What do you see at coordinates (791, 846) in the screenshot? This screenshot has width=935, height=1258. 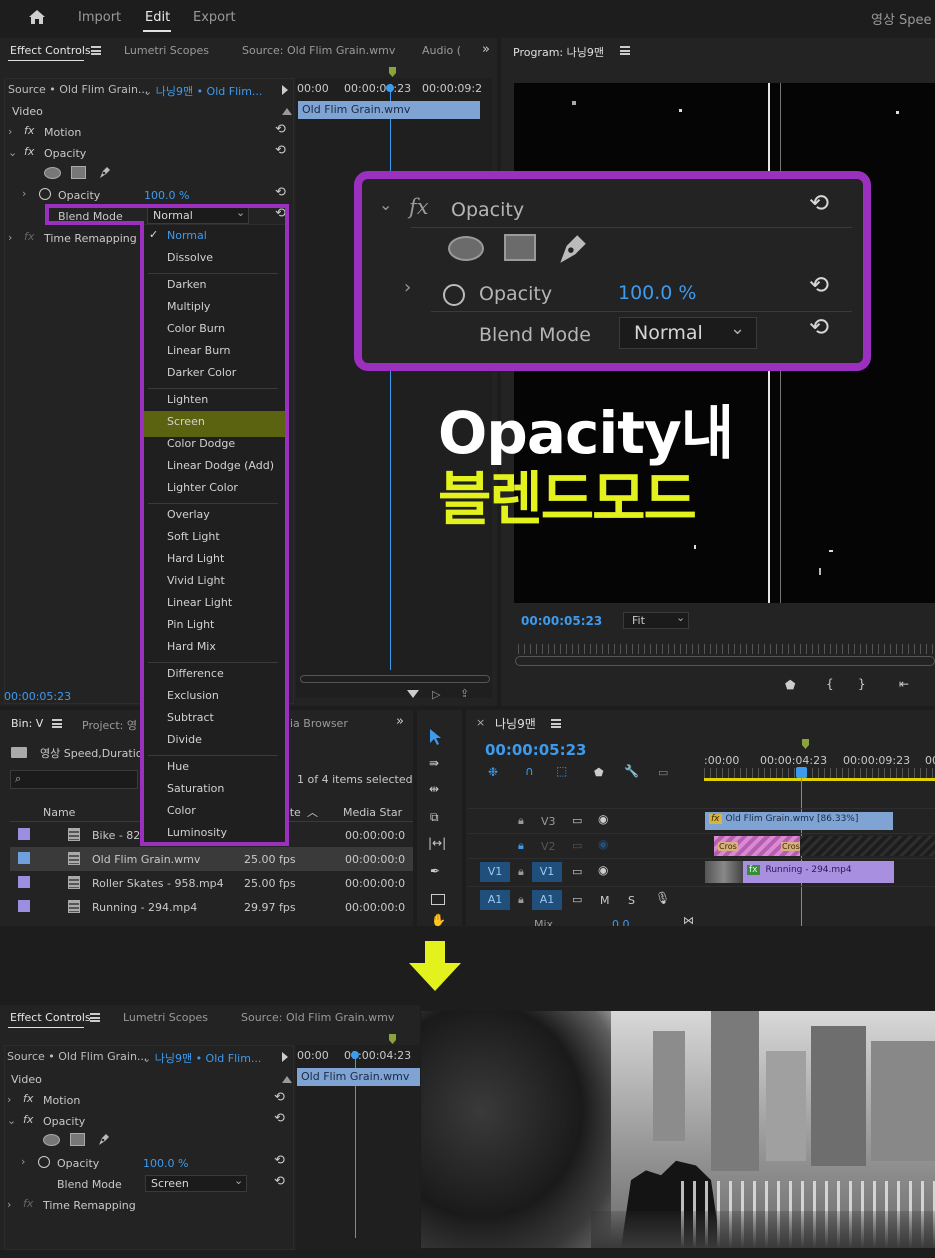 I see `transition-b: Cros` at bounding box center [791, 846].